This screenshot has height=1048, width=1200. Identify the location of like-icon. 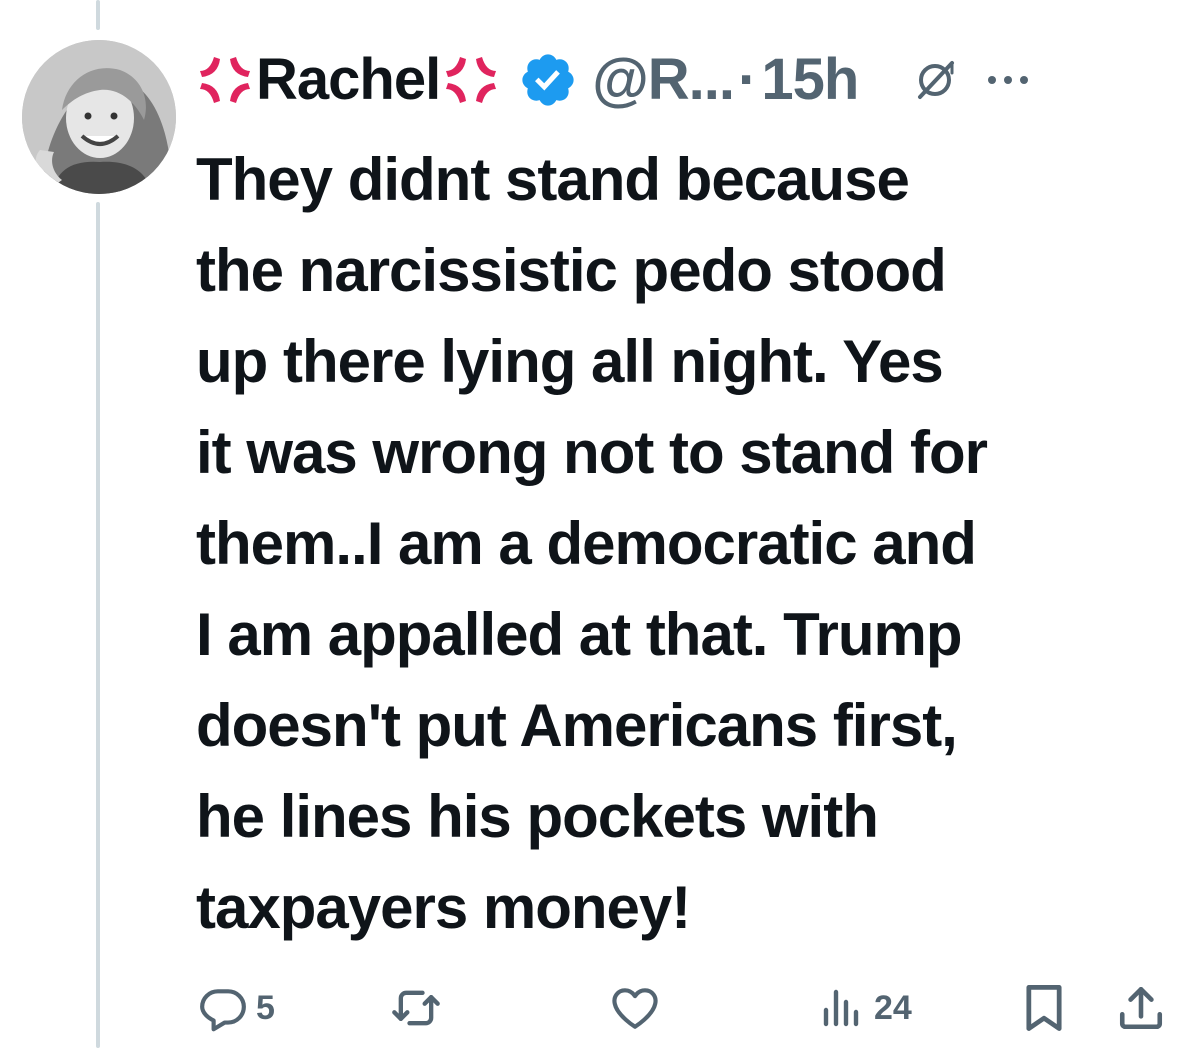
(635, 1008).